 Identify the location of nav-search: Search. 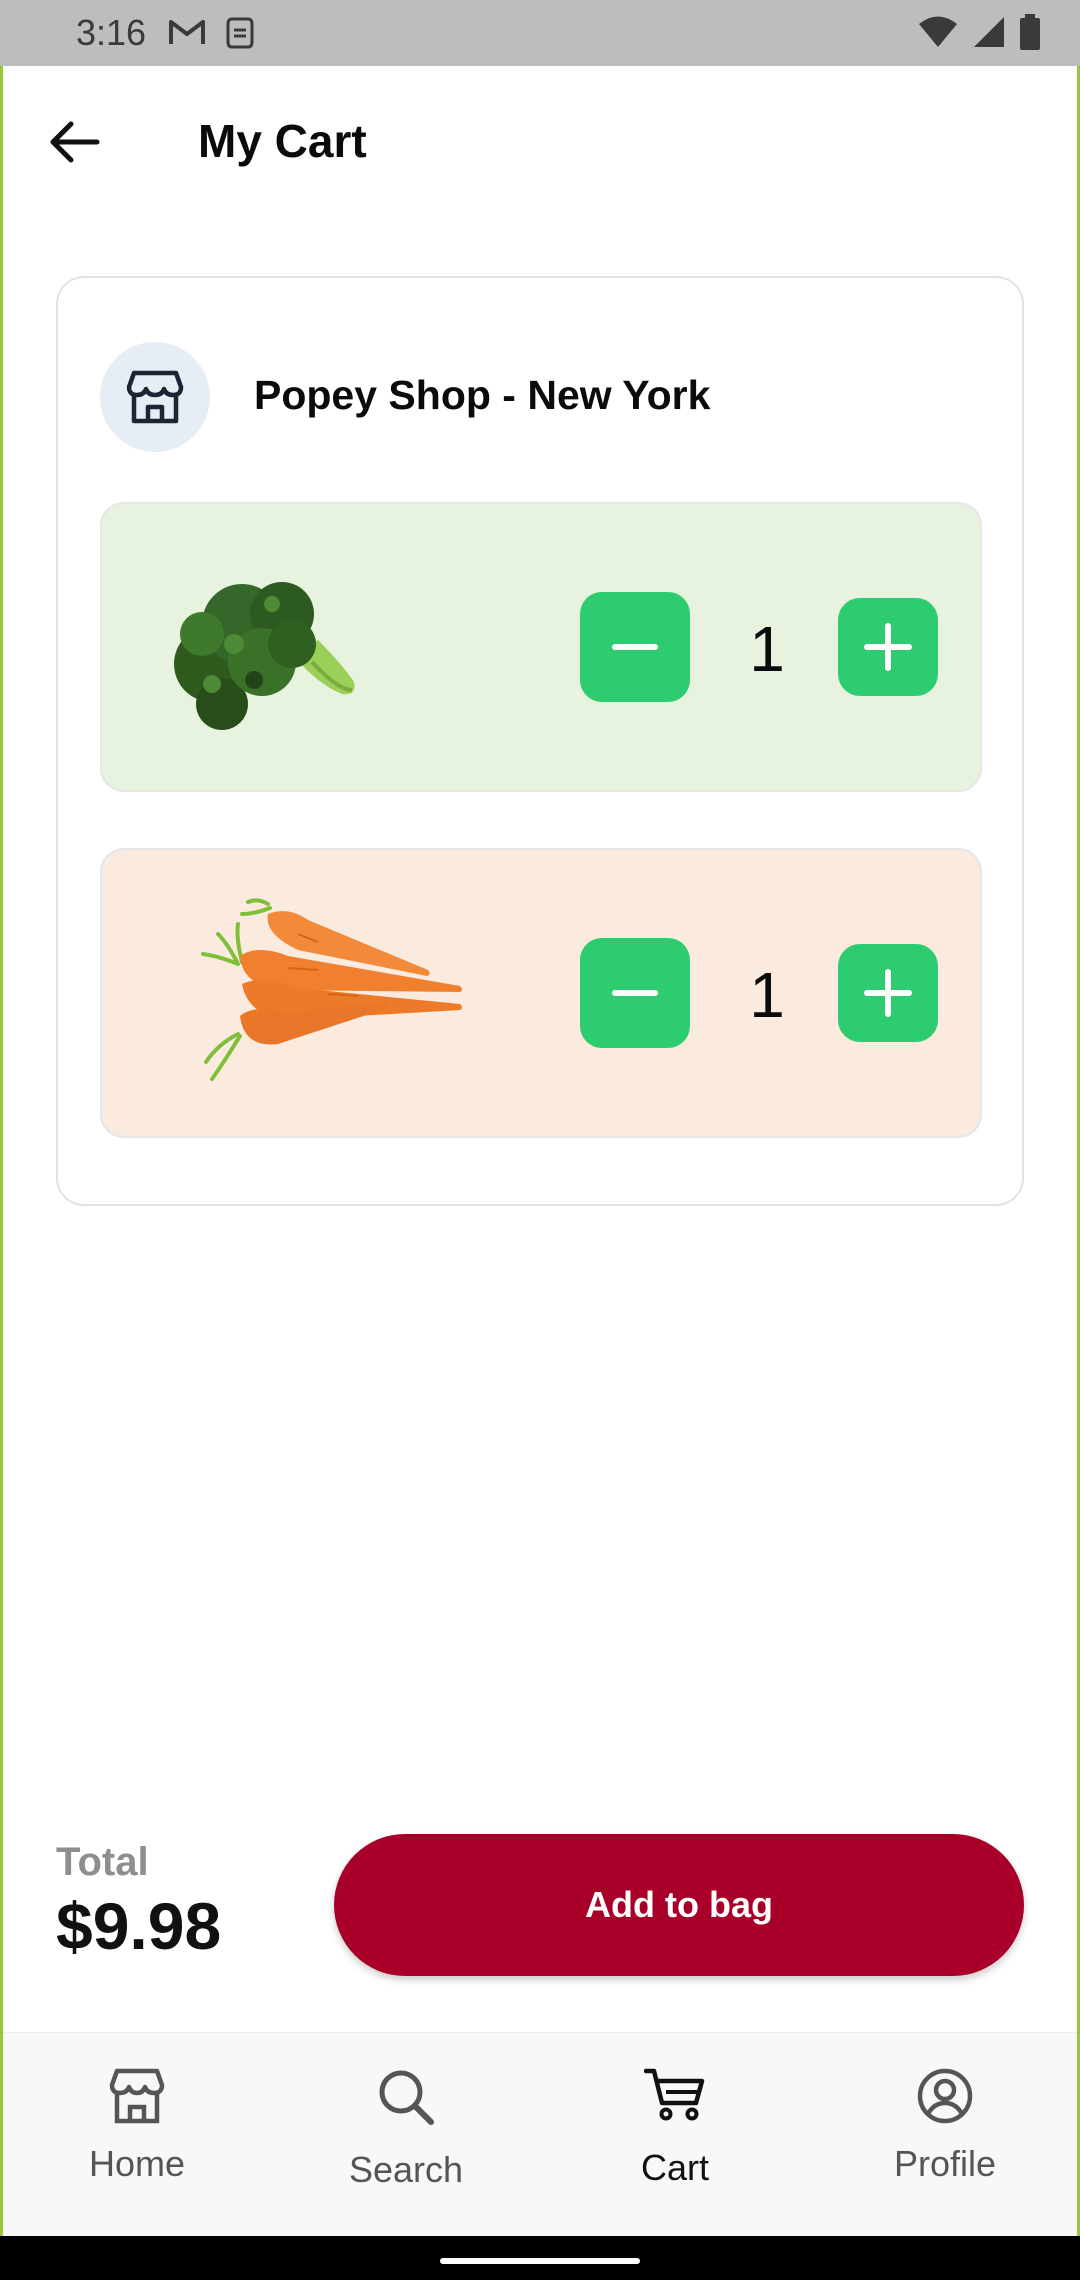
(406, 2129).